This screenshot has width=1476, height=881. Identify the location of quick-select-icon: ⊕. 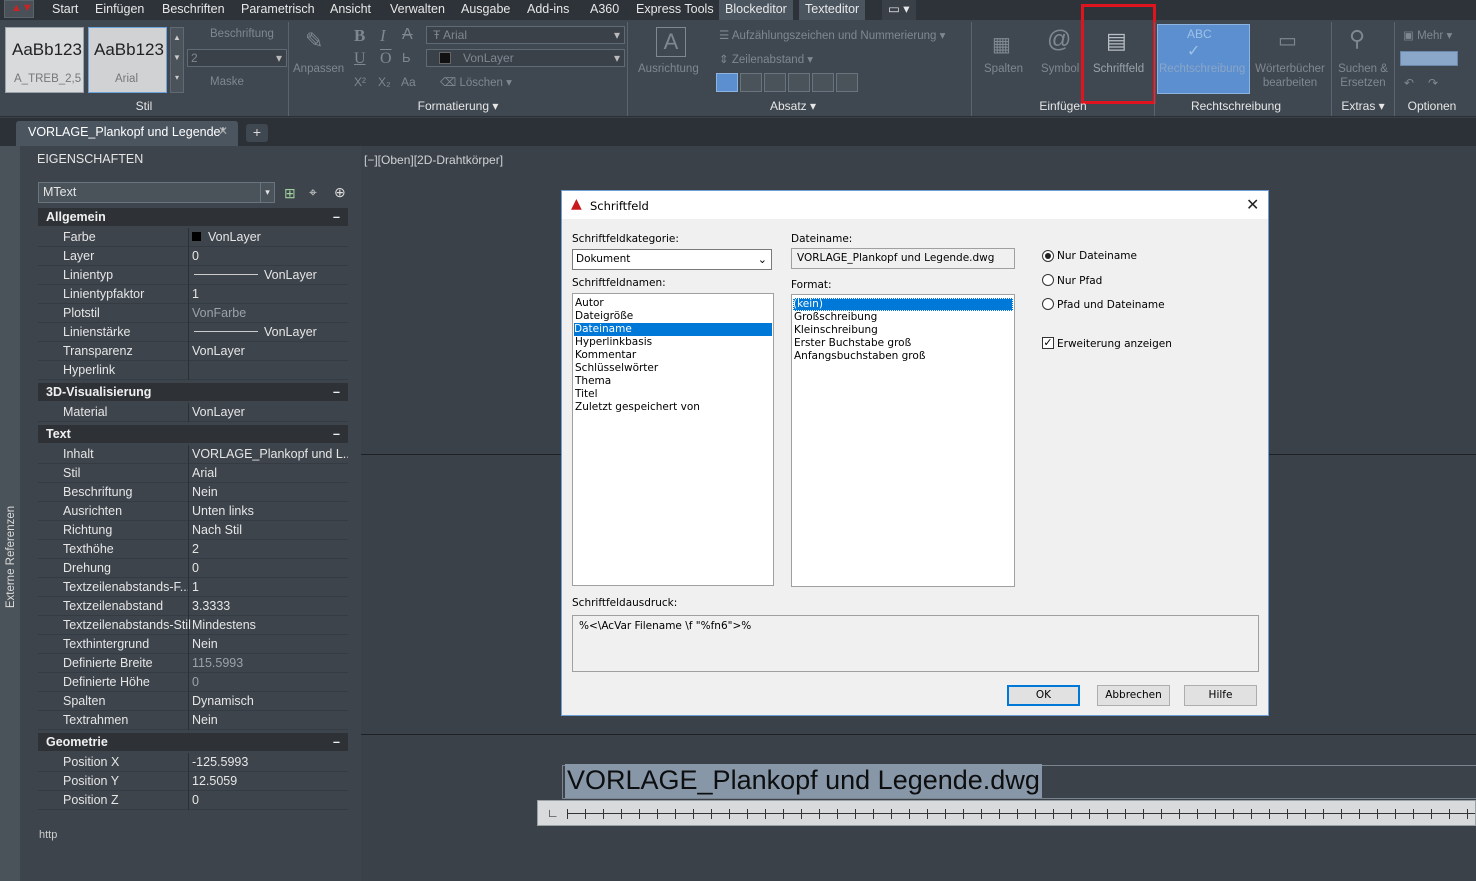
(340, 192).